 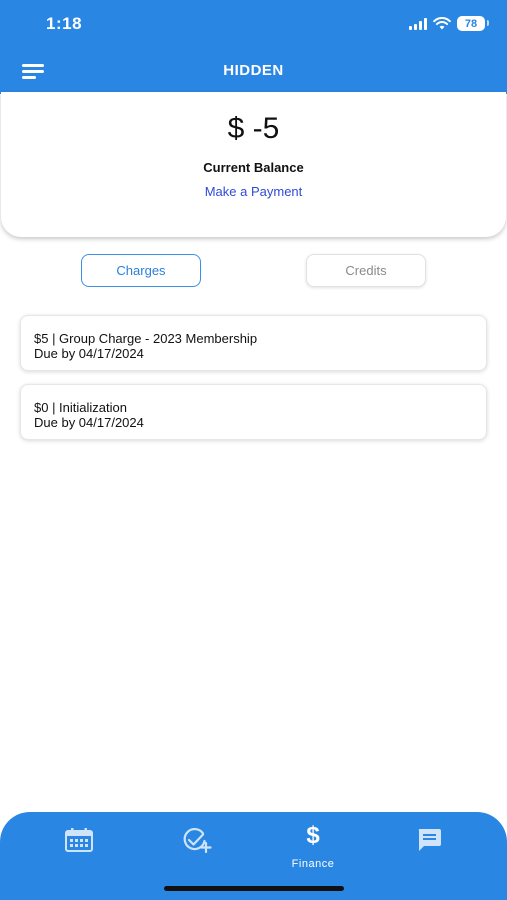 What do you see at coordinates (141, 270) in the screenshot?
I see `tab-charges: Charges` at bounding box center [141, 270].